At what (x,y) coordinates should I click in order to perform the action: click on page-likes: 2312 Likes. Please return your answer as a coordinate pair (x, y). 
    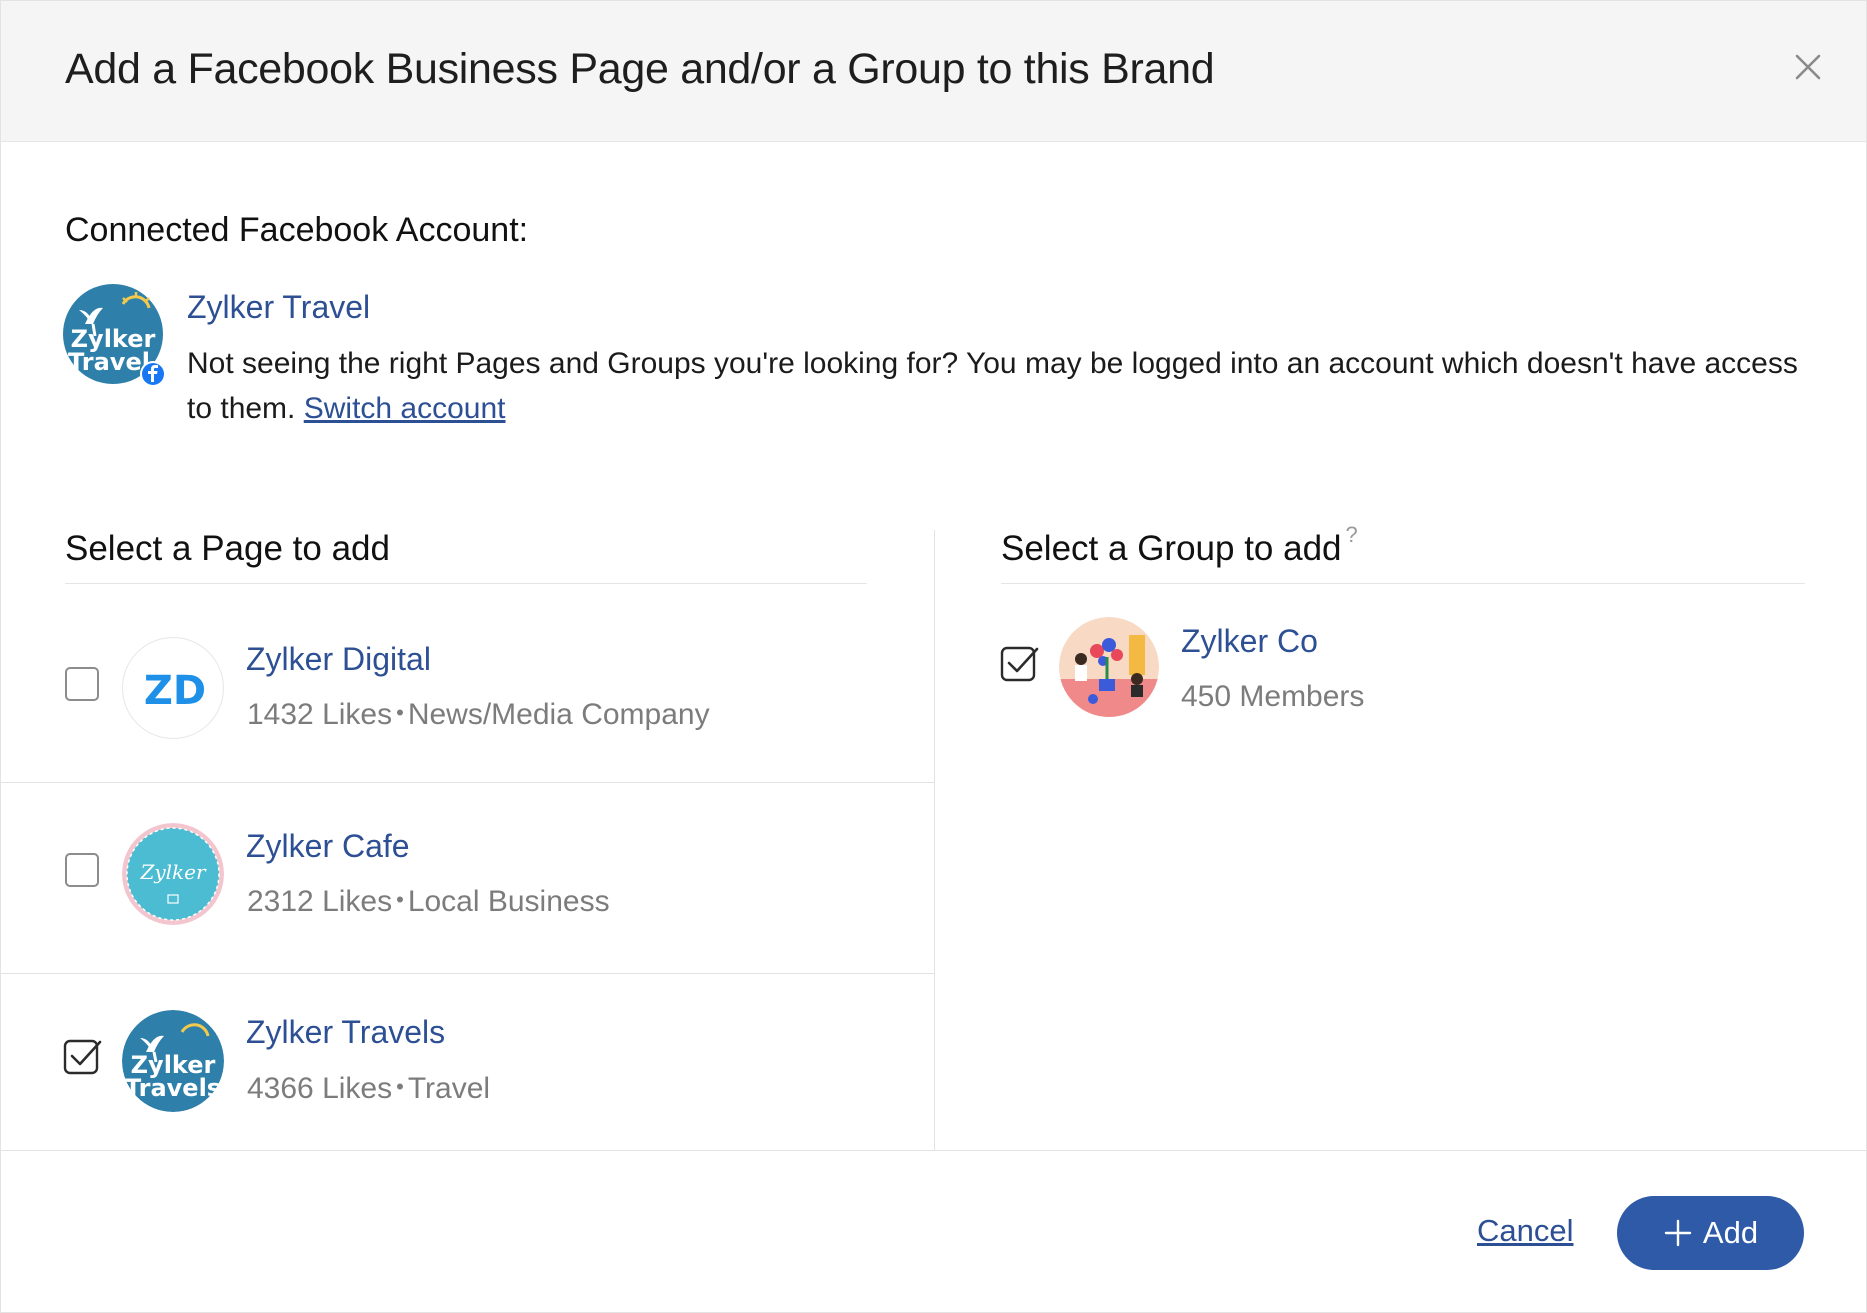
    Looking at the image, I should click on (320, 901).